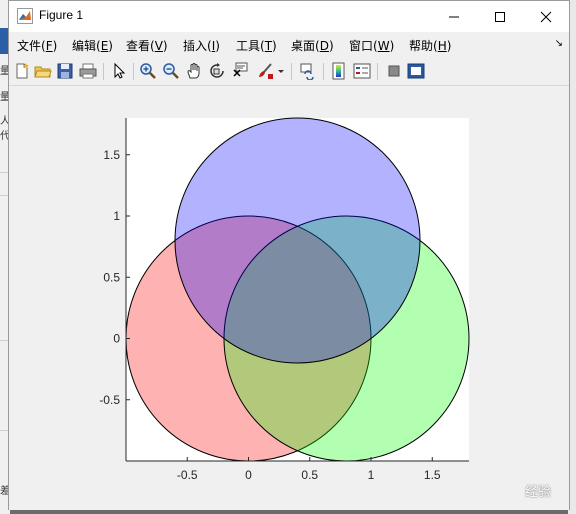 Image resolution: width=576 pixels, height=514 pixels. What do you see at coordinates (109, 400) in the screenshot?
I see `y-tick-label: -0.5` at bounding box center [109, 400].